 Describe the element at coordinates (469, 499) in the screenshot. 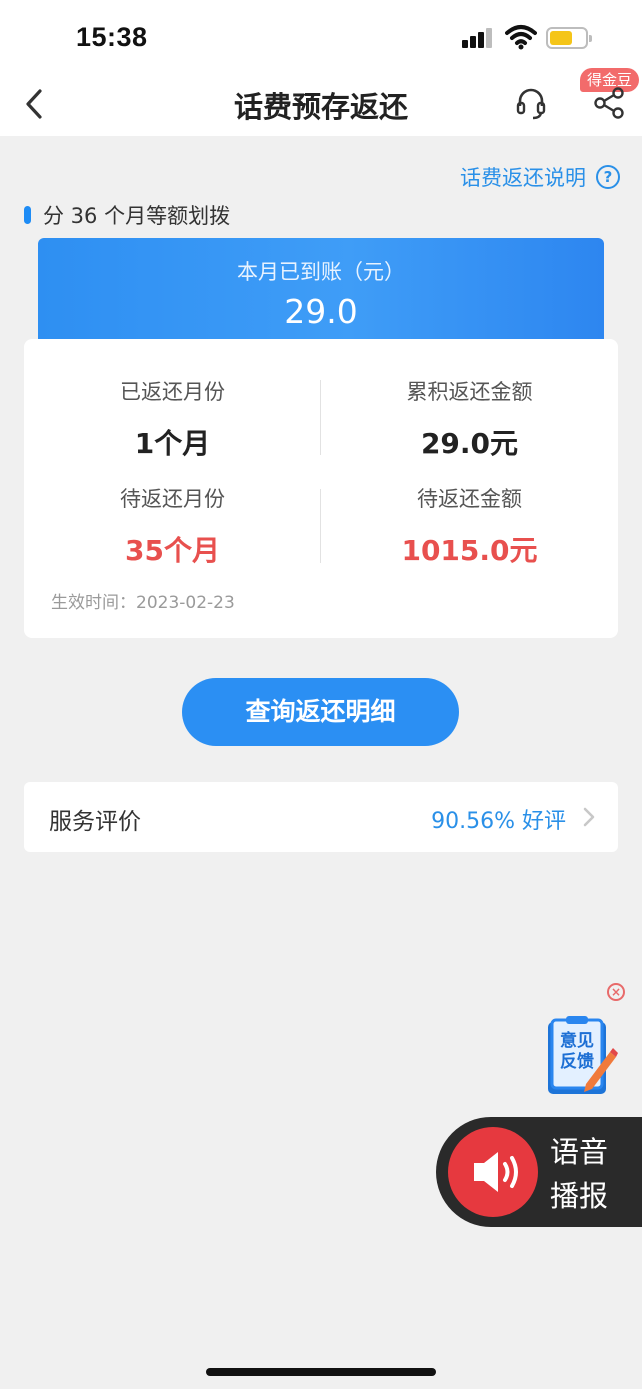

I see `pending-amount-label: 待返还金额` at that location.